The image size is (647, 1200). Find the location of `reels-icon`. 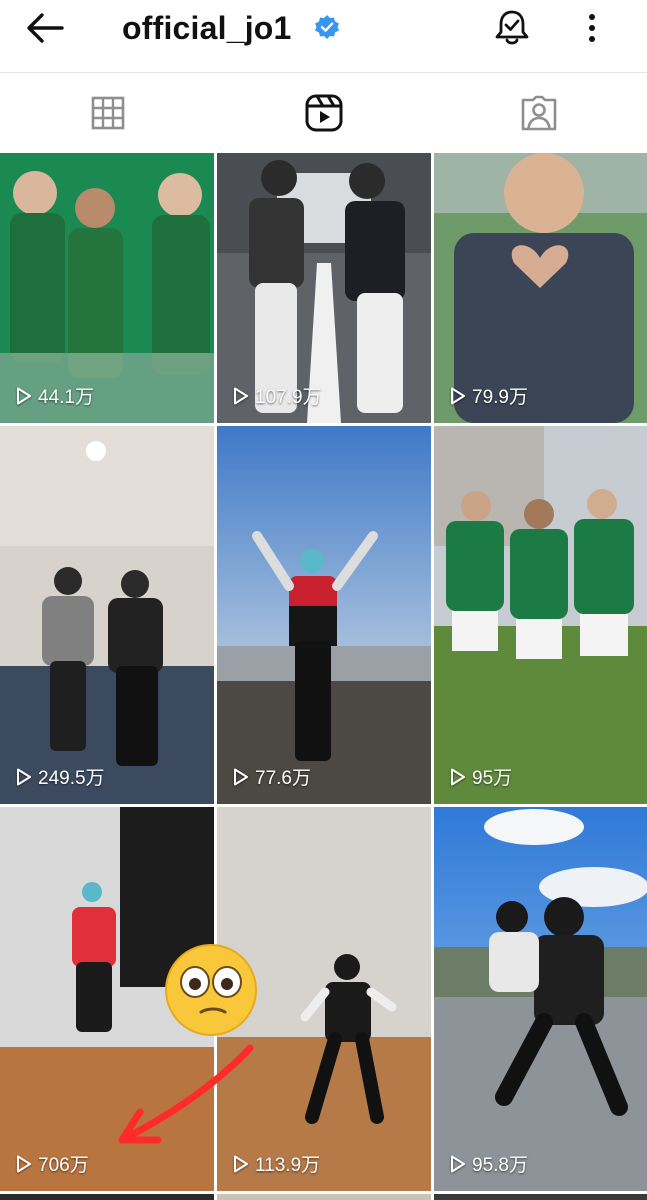

reels-icon is located at coordinates (323, 113).